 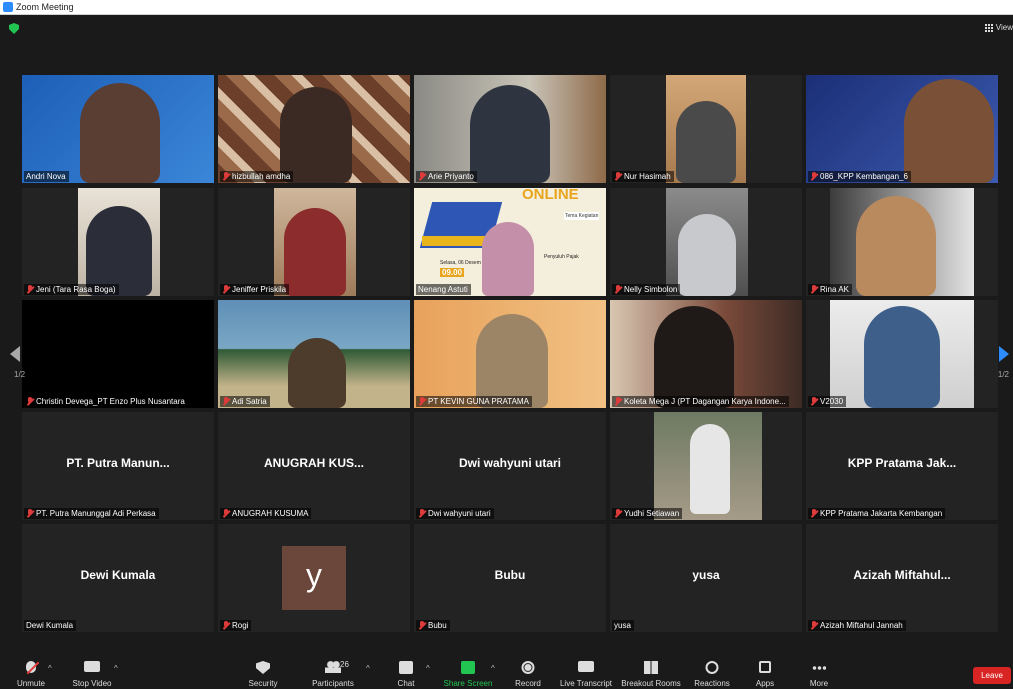 What do you see at coordinates (510, 354) in the screenshot?
I see `video-tile: PT KEVIN GUNA PRATAMA` at bounding box center [510, 354].